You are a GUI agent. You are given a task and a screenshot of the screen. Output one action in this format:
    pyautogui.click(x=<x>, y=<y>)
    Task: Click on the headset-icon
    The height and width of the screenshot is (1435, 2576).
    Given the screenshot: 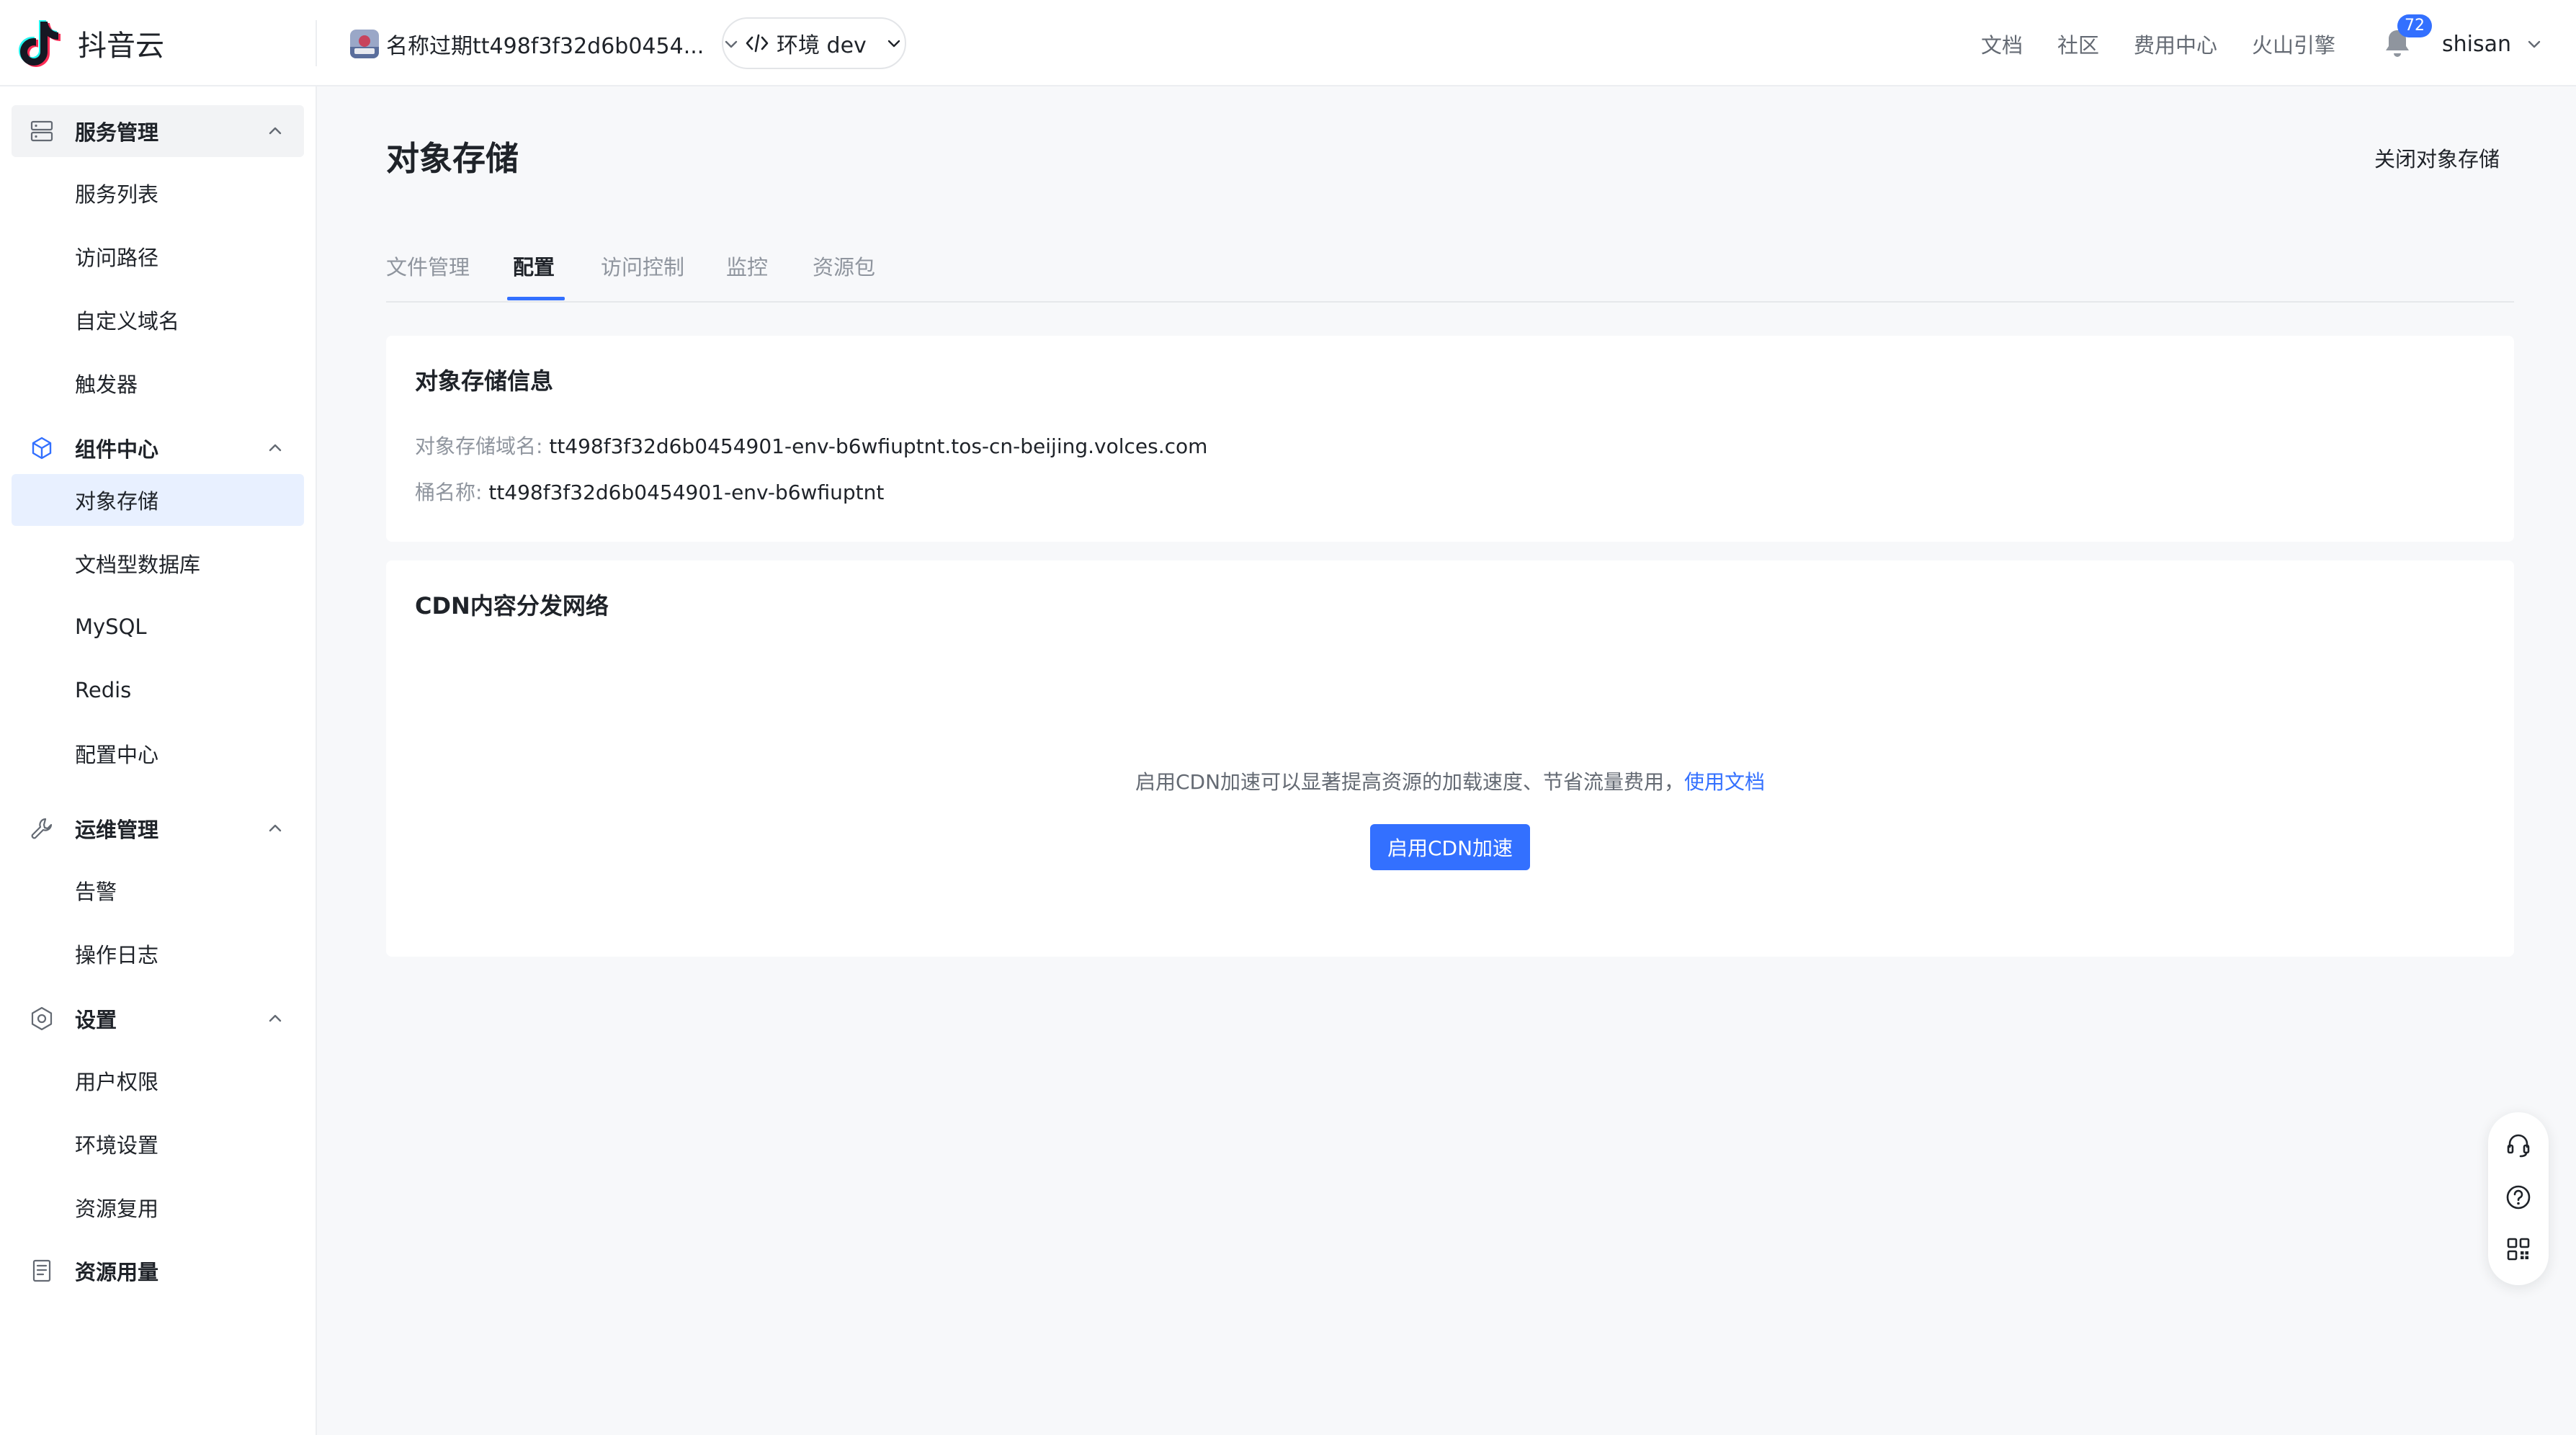 What is the action you would take?
    pyautogui.click(x=2518, y=1145)
    